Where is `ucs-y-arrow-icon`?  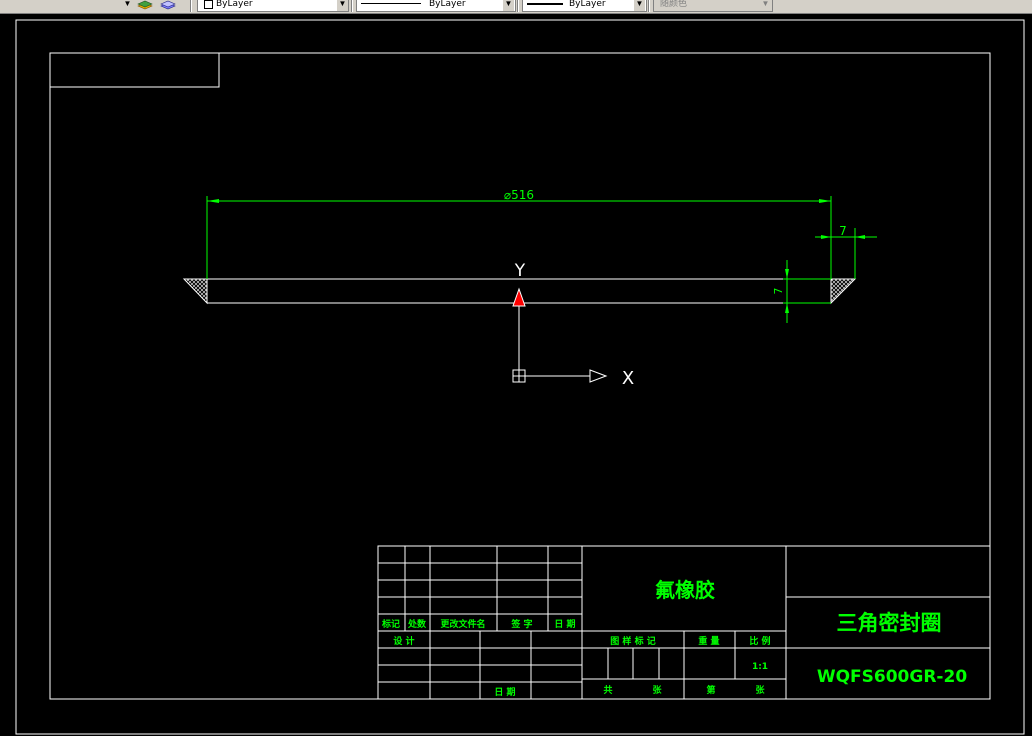 ucs-y-arrow-icon is located at coordinates (519, 297).